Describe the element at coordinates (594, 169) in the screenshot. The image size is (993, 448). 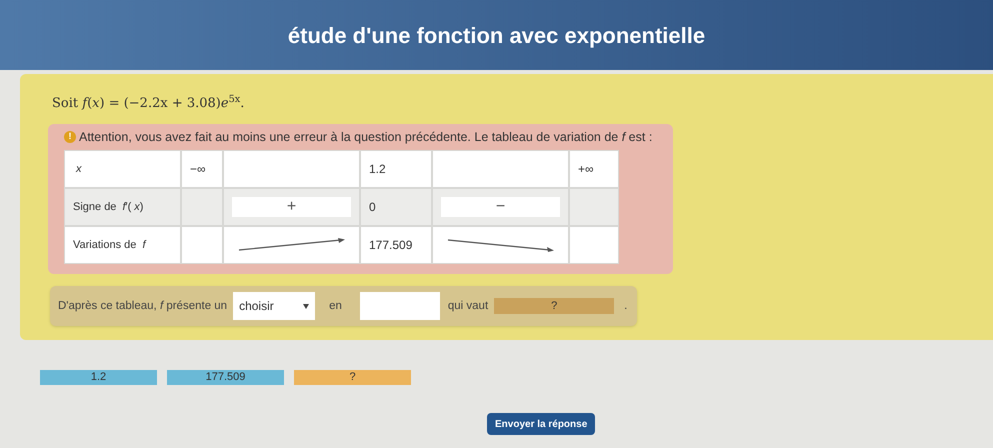
I see `table-cell: +∞` at that location.